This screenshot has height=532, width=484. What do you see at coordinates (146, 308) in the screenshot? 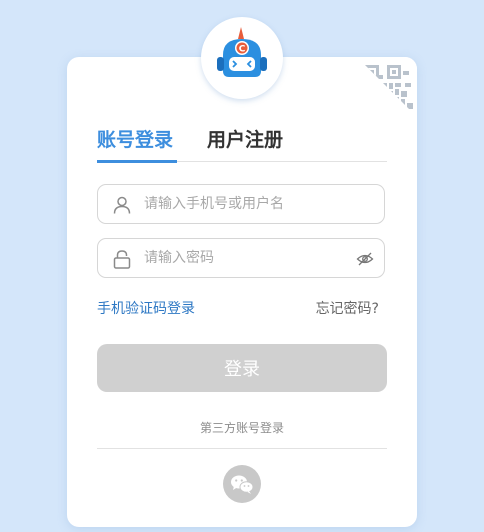
I see `sms-login-link: 手机验证码登录` at bounding box center [146, 308].